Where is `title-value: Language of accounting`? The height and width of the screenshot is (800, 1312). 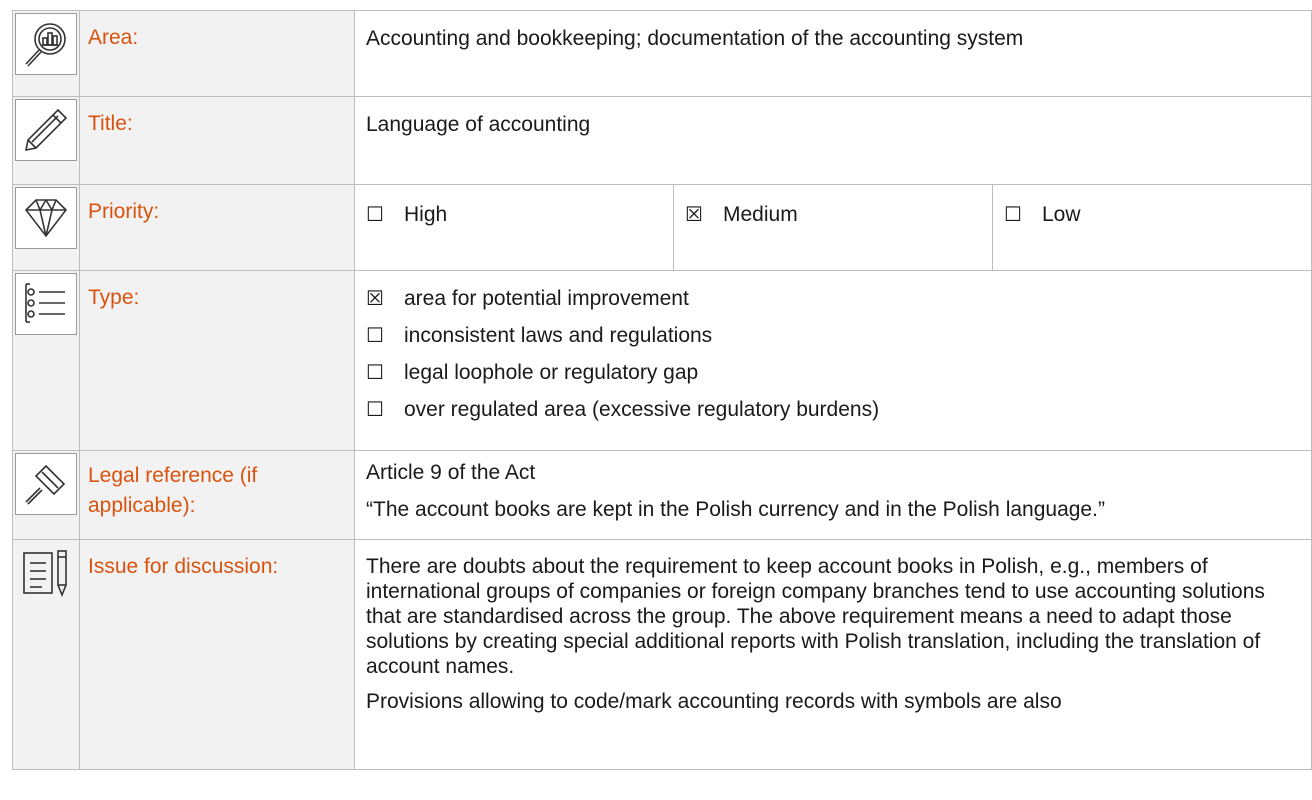
title-value: Language of accounting is located at coordinates (833, 140).